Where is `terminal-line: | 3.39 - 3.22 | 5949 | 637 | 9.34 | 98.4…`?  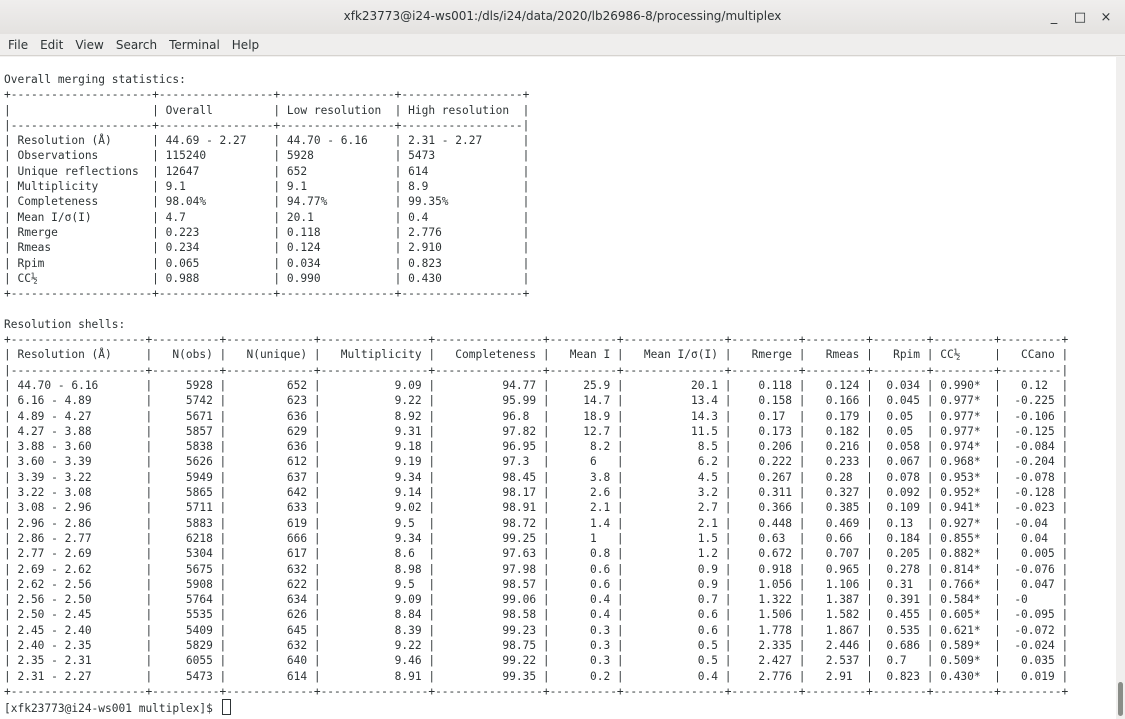
terminal-line: | 3.39 - 3.22 | 5949 | 637 | 9.34 | 98.4… is located at coordinates (536, 477).